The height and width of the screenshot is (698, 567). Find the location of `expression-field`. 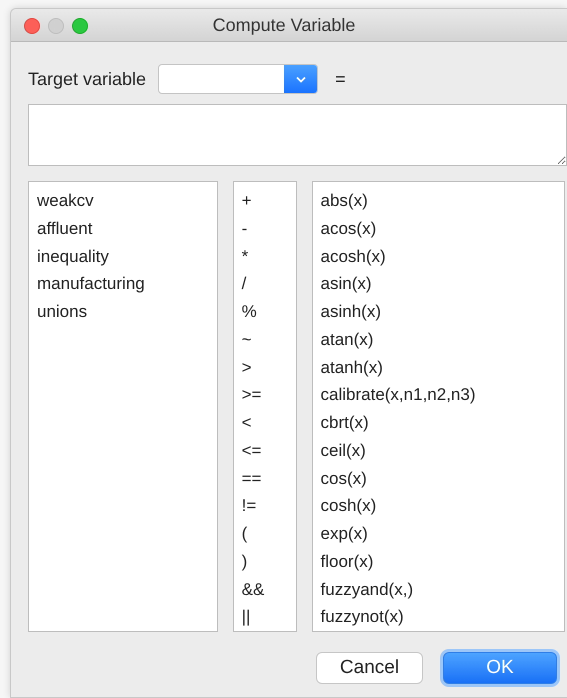

expression-field is located at coordinates (297, 135).